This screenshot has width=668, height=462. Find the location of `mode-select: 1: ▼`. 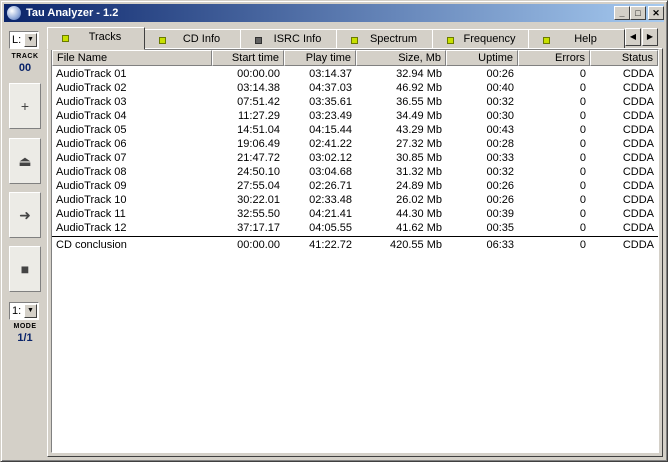

mode-select: 1: ▼ is located at coordinates (24, 311).